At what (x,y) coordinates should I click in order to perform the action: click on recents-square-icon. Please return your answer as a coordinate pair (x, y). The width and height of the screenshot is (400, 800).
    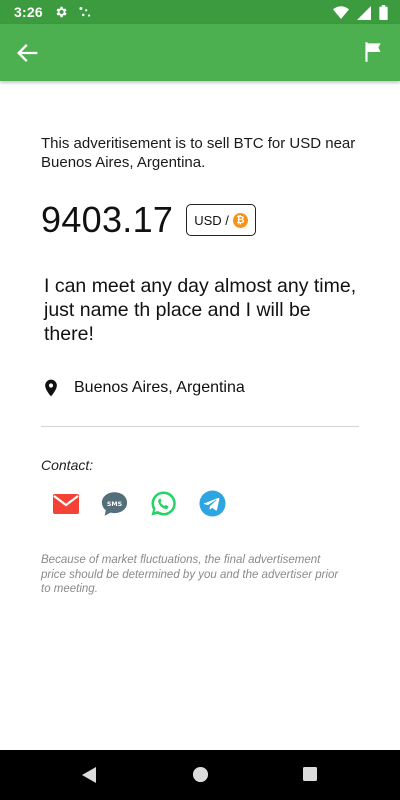
    Looking at the image, I should click on (310, 774).